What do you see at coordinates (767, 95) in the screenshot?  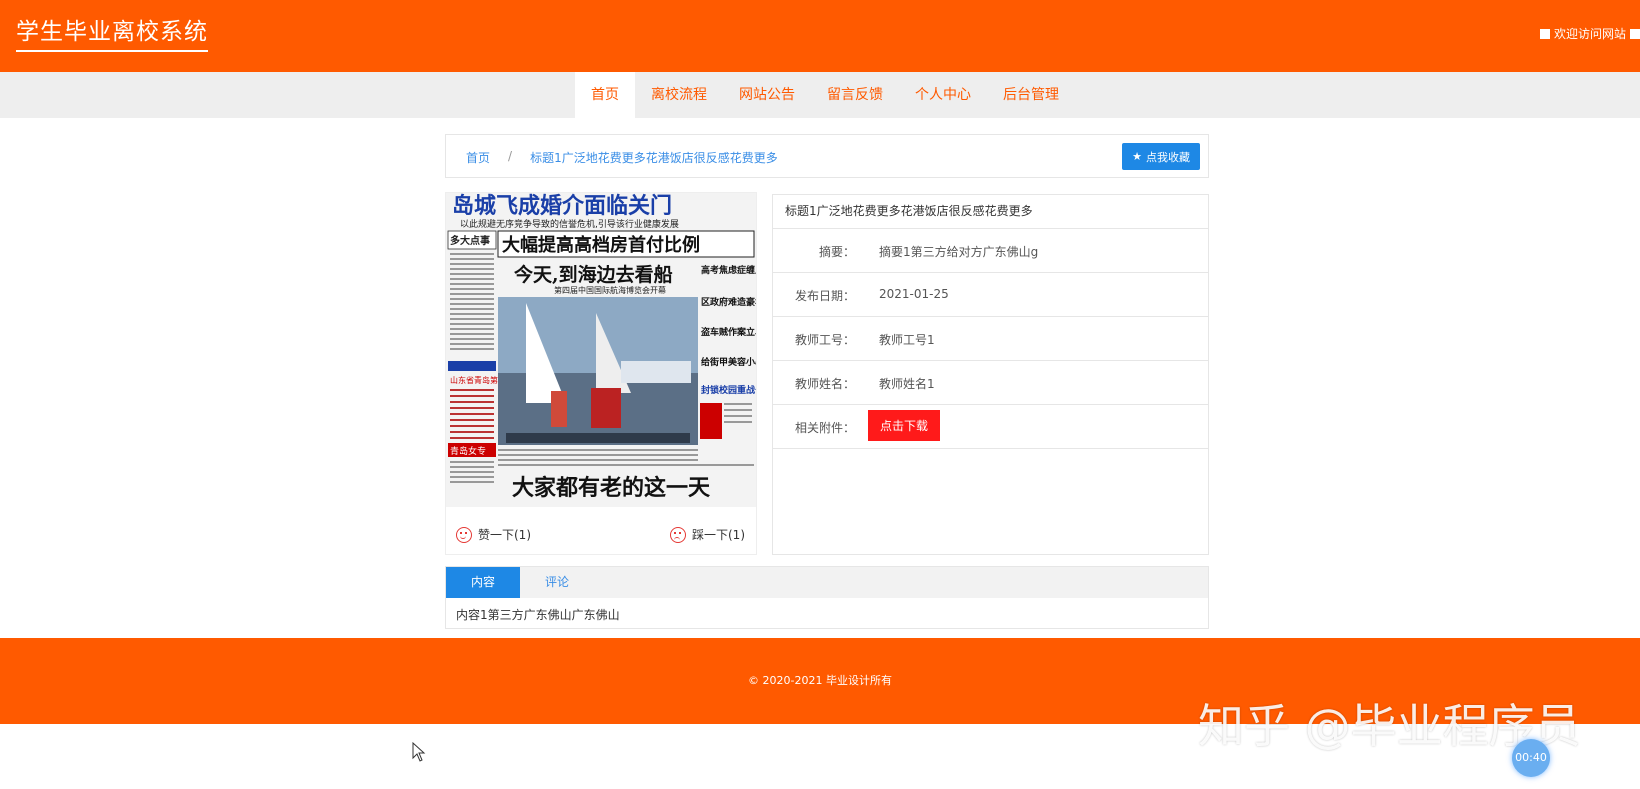 I see `nav-item-announcements: 网站公告` at bounding box center [767, 95].